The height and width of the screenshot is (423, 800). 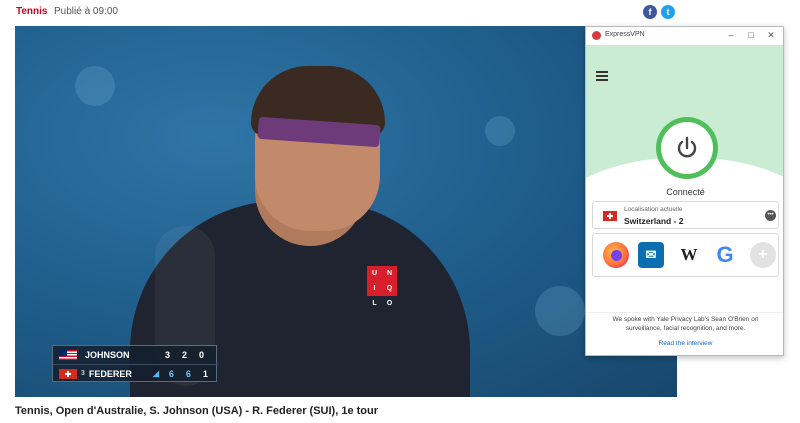 I want to click on wikipedia-icon: W, so click(x=689, y=255).